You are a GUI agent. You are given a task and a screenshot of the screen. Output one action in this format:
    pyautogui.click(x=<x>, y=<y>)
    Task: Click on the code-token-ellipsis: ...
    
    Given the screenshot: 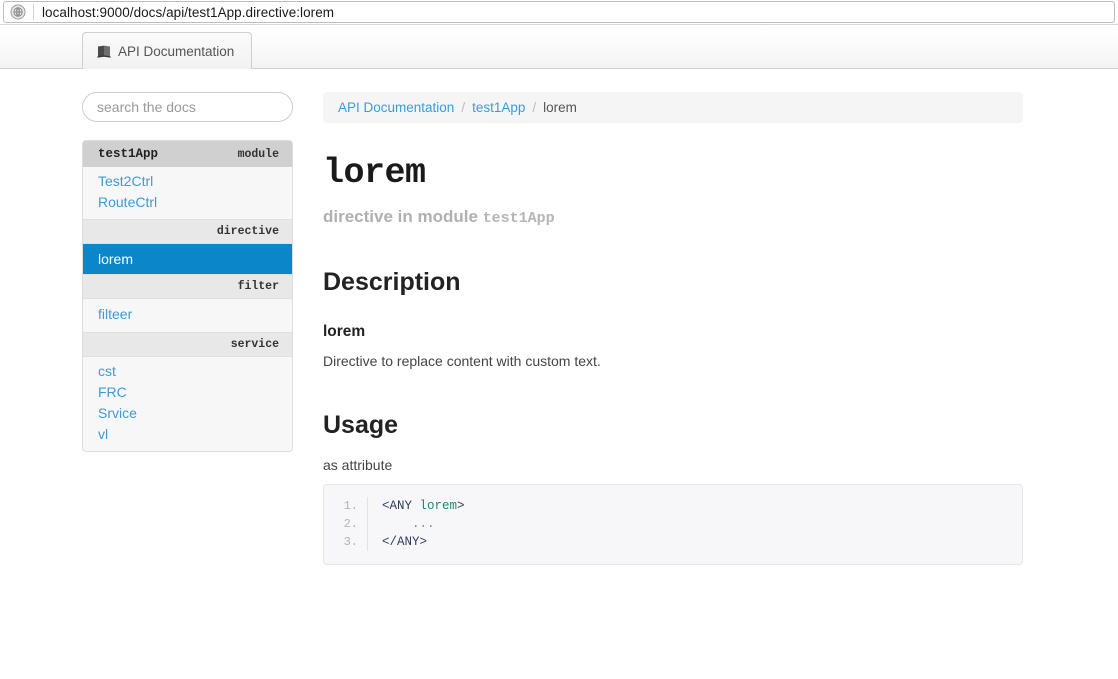 What is the action you would take?
    pyautogui.click(x=408, y=524)
    